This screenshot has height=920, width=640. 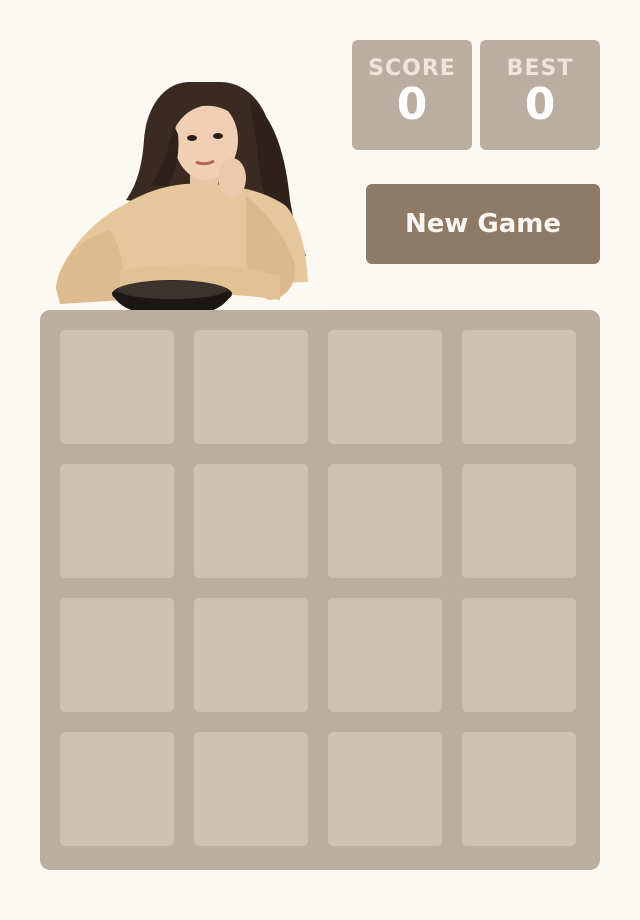 I want to click on portrait-image, so click(x=187, y=156).